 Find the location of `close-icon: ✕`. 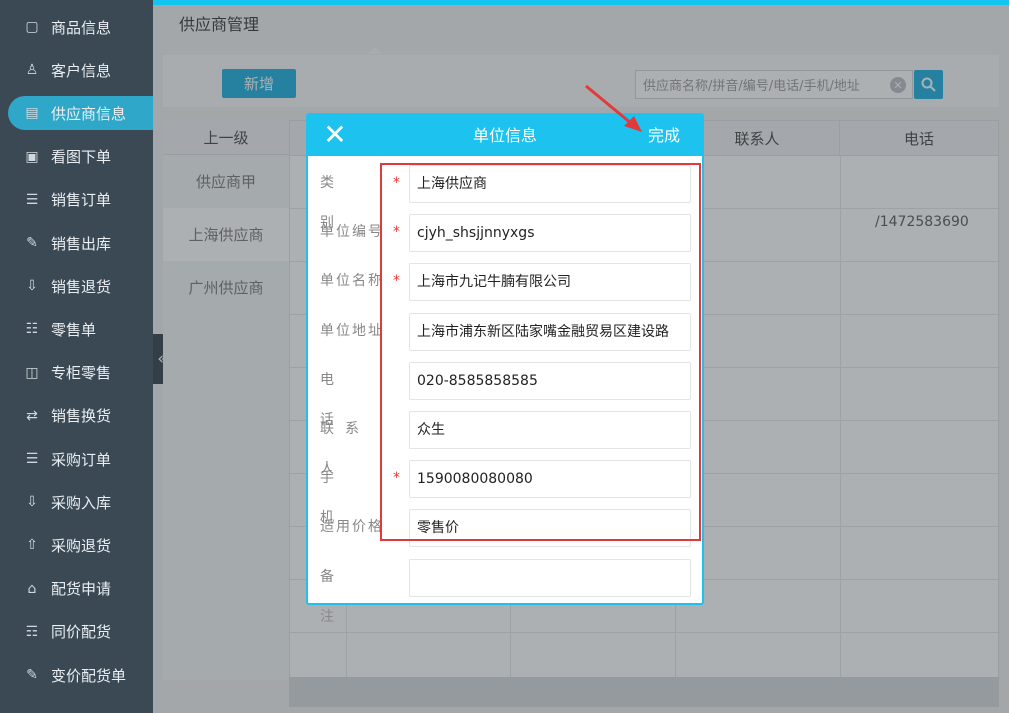

close-icon: ✕ is located at coordinates (335, 135).